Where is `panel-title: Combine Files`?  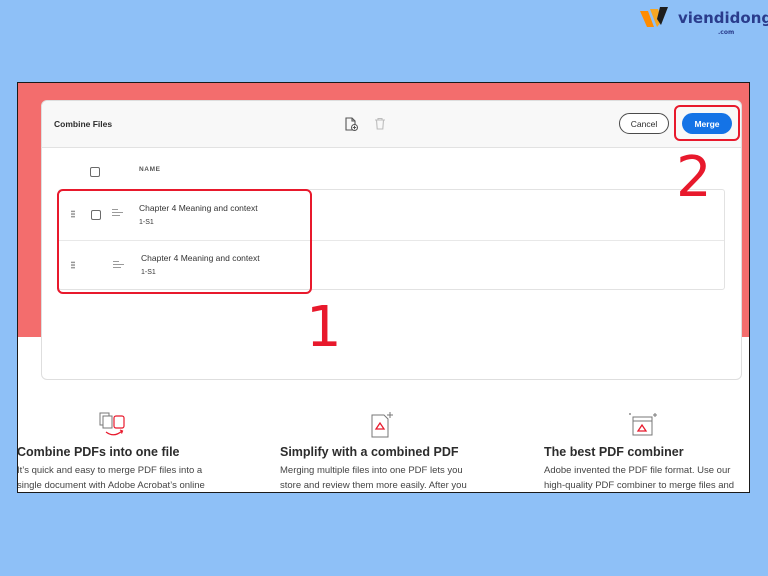 panel-title: Combine Files is located at coordinates (83, 124).